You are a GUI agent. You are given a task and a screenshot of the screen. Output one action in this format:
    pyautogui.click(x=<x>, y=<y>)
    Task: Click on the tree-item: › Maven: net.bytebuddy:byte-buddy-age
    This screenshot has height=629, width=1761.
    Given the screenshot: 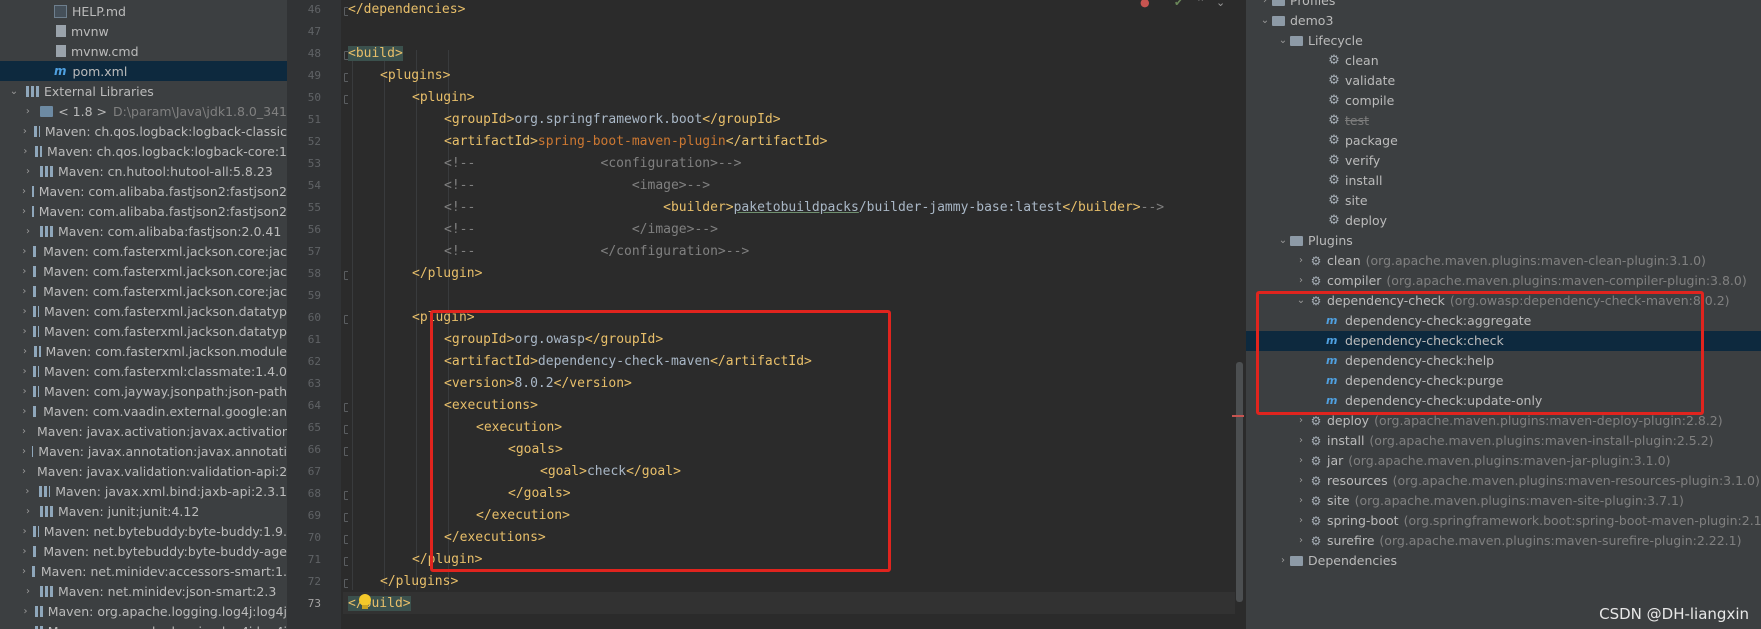 What is the action you would take?
    pyautogui.click(x=143, y=551)
    